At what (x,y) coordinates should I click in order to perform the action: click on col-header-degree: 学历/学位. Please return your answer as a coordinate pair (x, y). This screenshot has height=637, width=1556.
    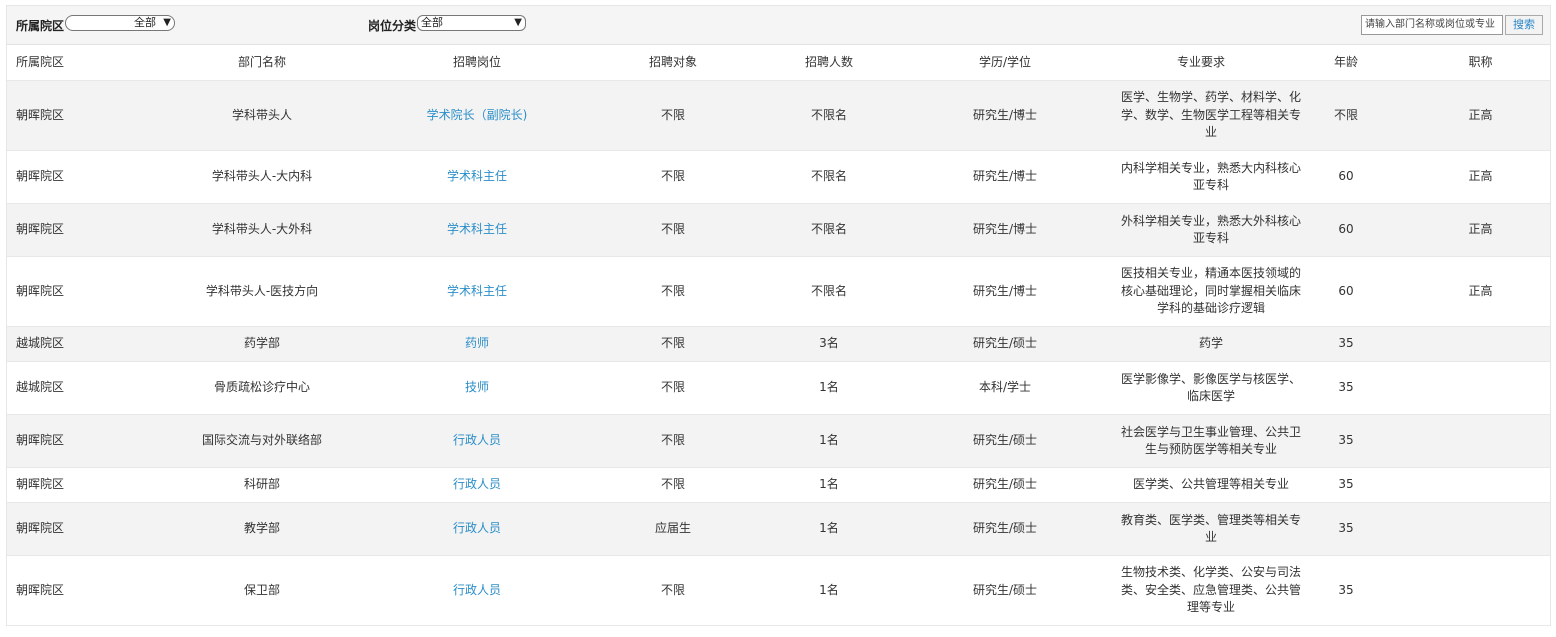
    Looking at the image, I should click on (1005, 63).